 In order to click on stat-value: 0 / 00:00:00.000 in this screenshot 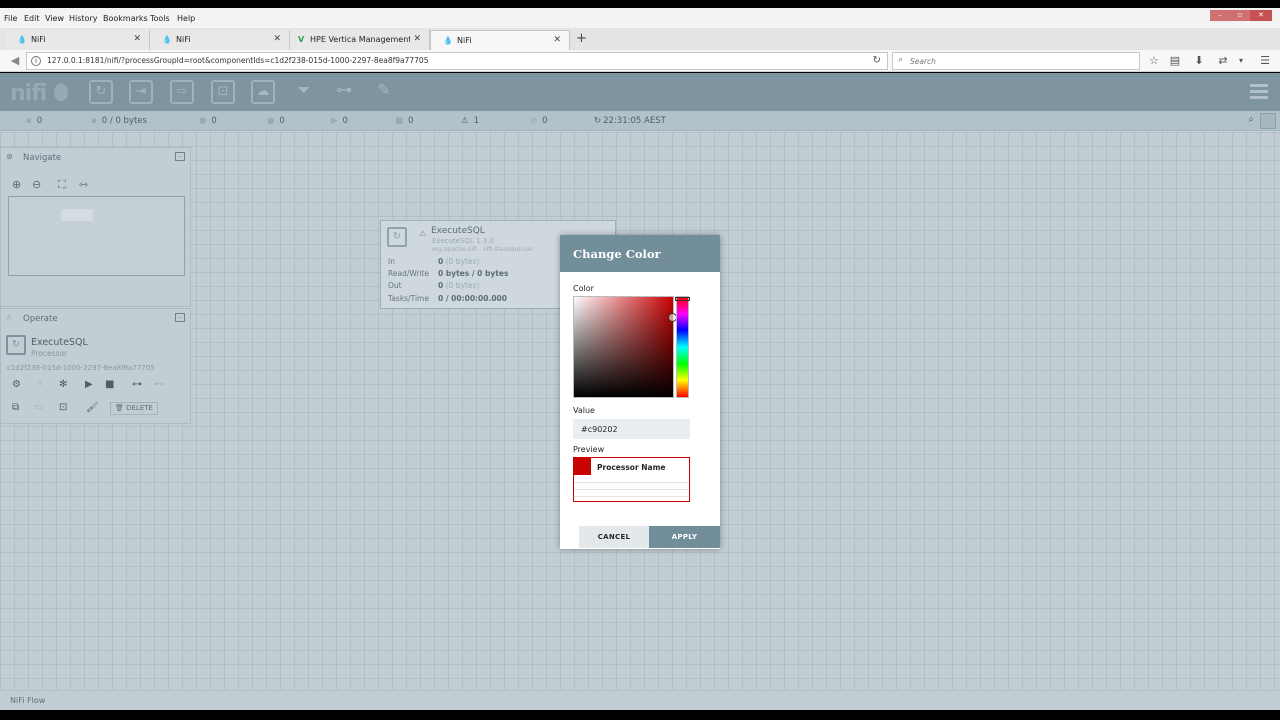, I will do `click(472, 298)`.